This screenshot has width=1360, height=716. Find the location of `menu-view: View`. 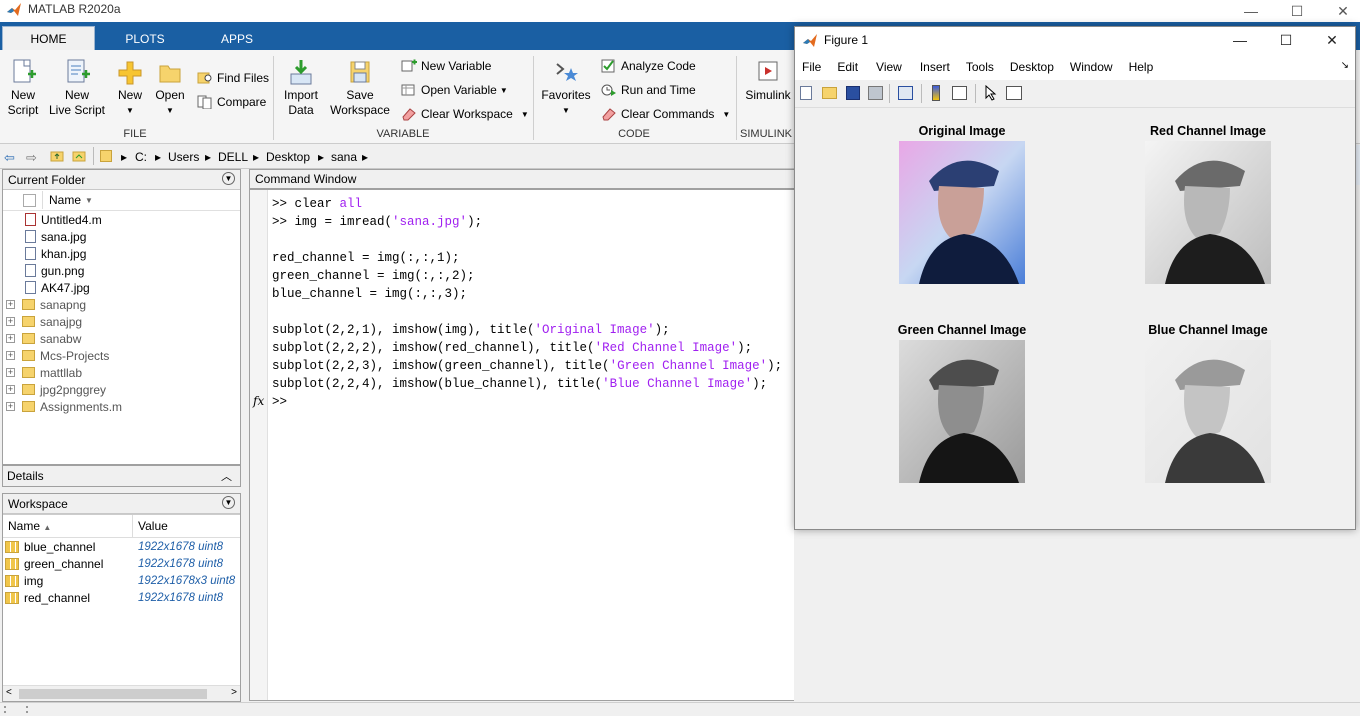

menu-view: View is located at coordinates (889, 67).